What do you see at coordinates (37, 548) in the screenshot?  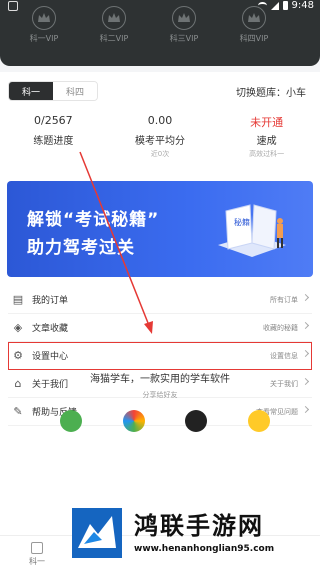 I see `document-icon` at bounding box center [37, 548].